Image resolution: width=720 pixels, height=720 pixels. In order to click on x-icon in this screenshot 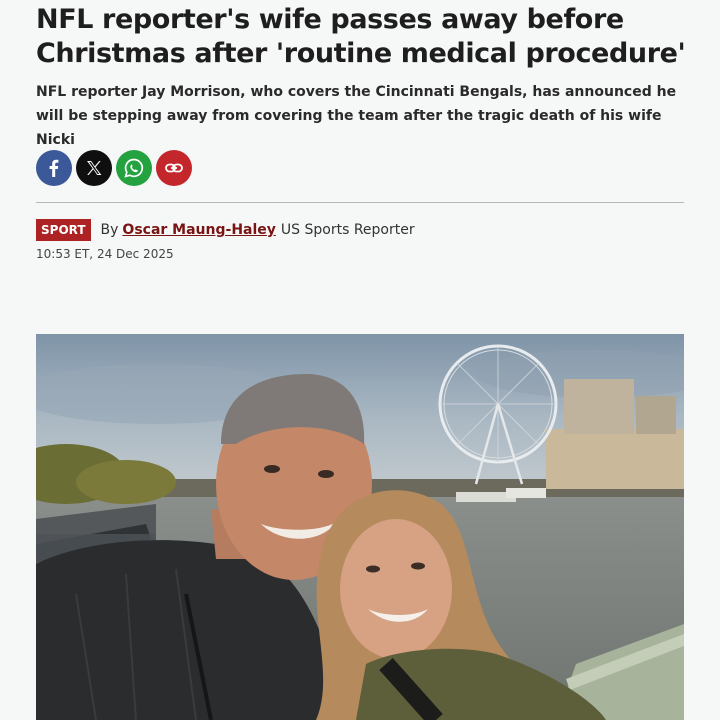, I will do `click(94, 168)`.